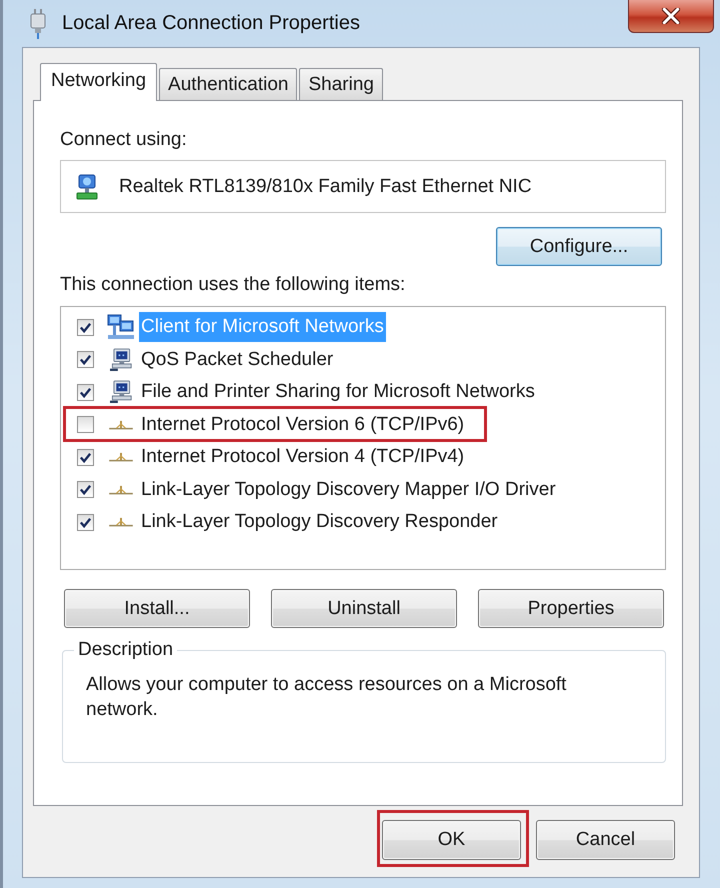  What do you see at coordinates (228, 84) in the screenshot?
I see `tab: Authentication` at bounding box center [228, 84].